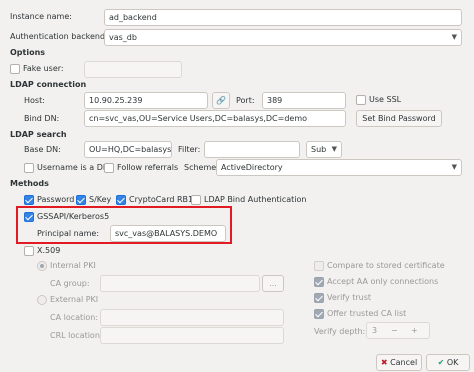  Describe the element at coordinates (29, 168) in the screenshot. I see `username-is-dn-checkbox` at that location.